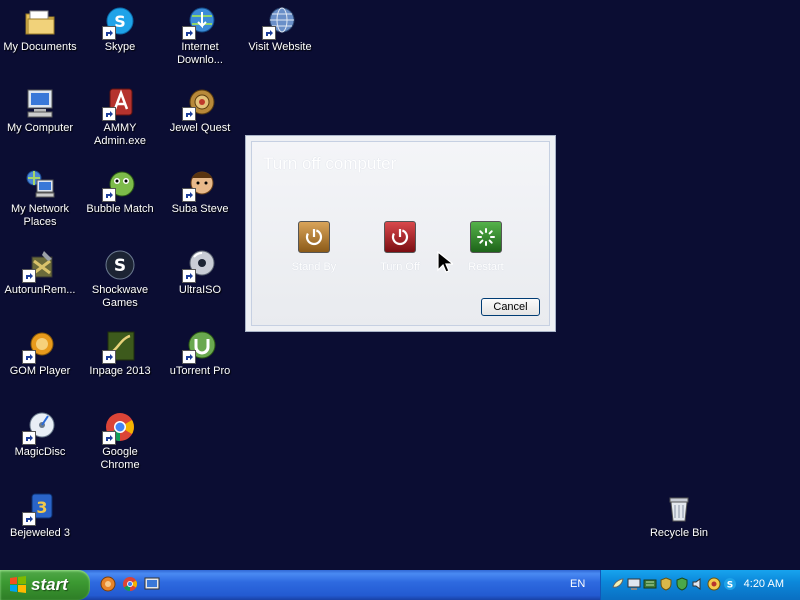 Image resolution: width=800 pixels, height=600 pixels. Describe the element at coordinates (199, 185) in the screenshot. I see `suba-steve-icon` at that location.